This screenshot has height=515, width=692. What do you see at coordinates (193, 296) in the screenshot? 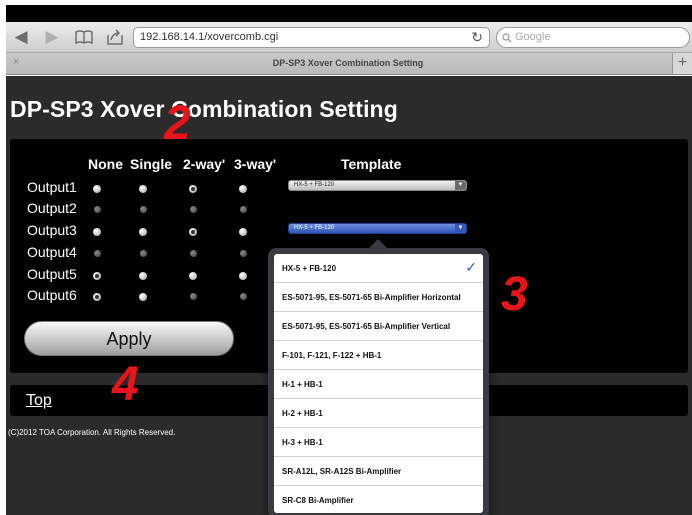
I see `output6-2way-radio` at bounding box center [193, 296].